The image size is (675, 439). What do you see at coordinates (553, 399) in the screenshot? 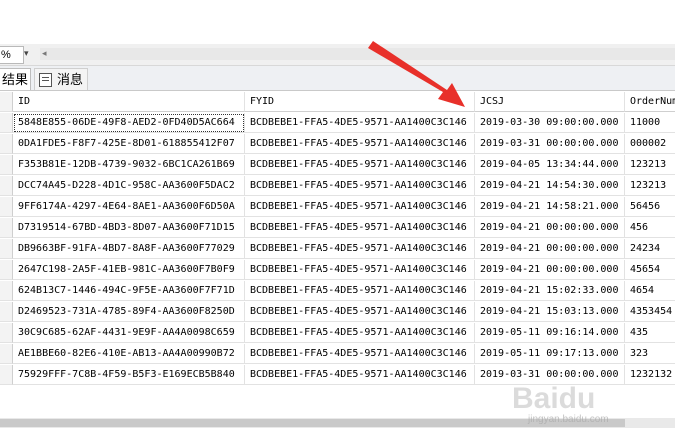
I see `watermark-logo: Baidu` at bounding box center [553, 399].